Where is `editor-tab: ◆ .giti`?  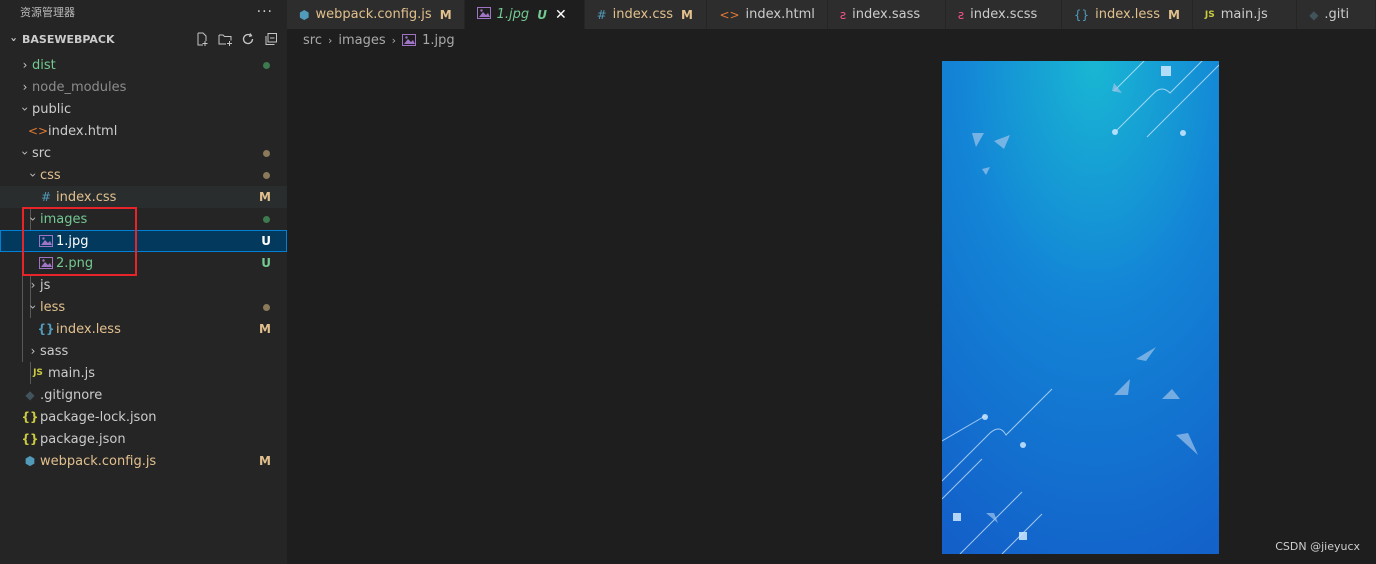 editor-tab: ◆ .giti is located at coordinates (1336, 14).